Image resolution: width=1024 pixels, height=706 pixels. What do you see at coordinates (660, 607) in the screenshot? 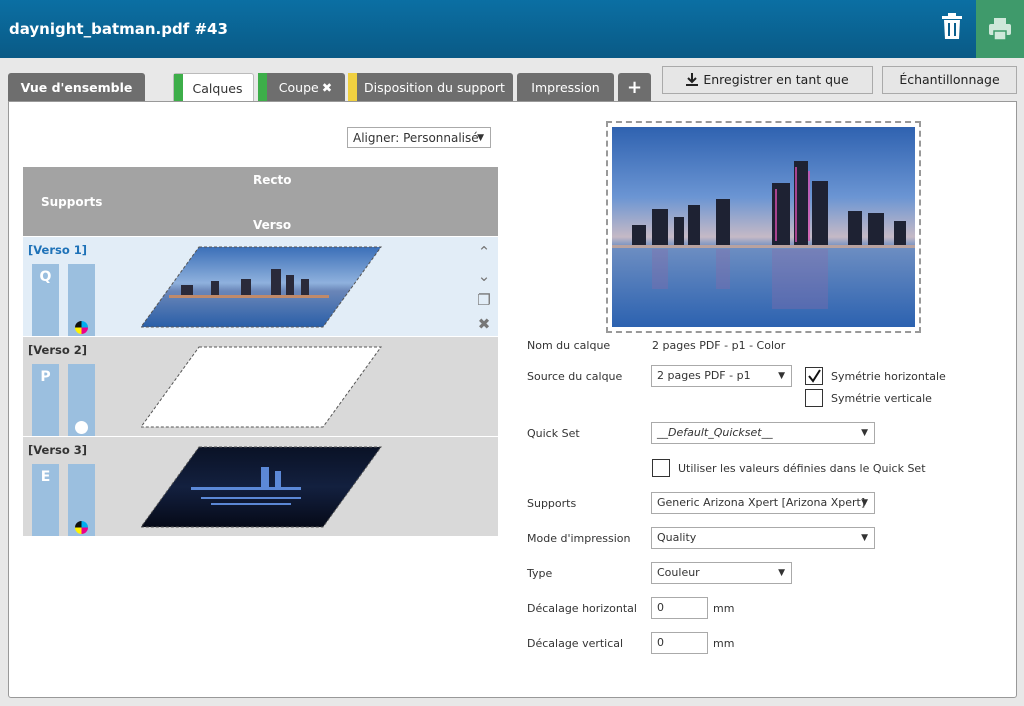
I see `offset-horizontal-value: 0` at bounding box center [660, 607].